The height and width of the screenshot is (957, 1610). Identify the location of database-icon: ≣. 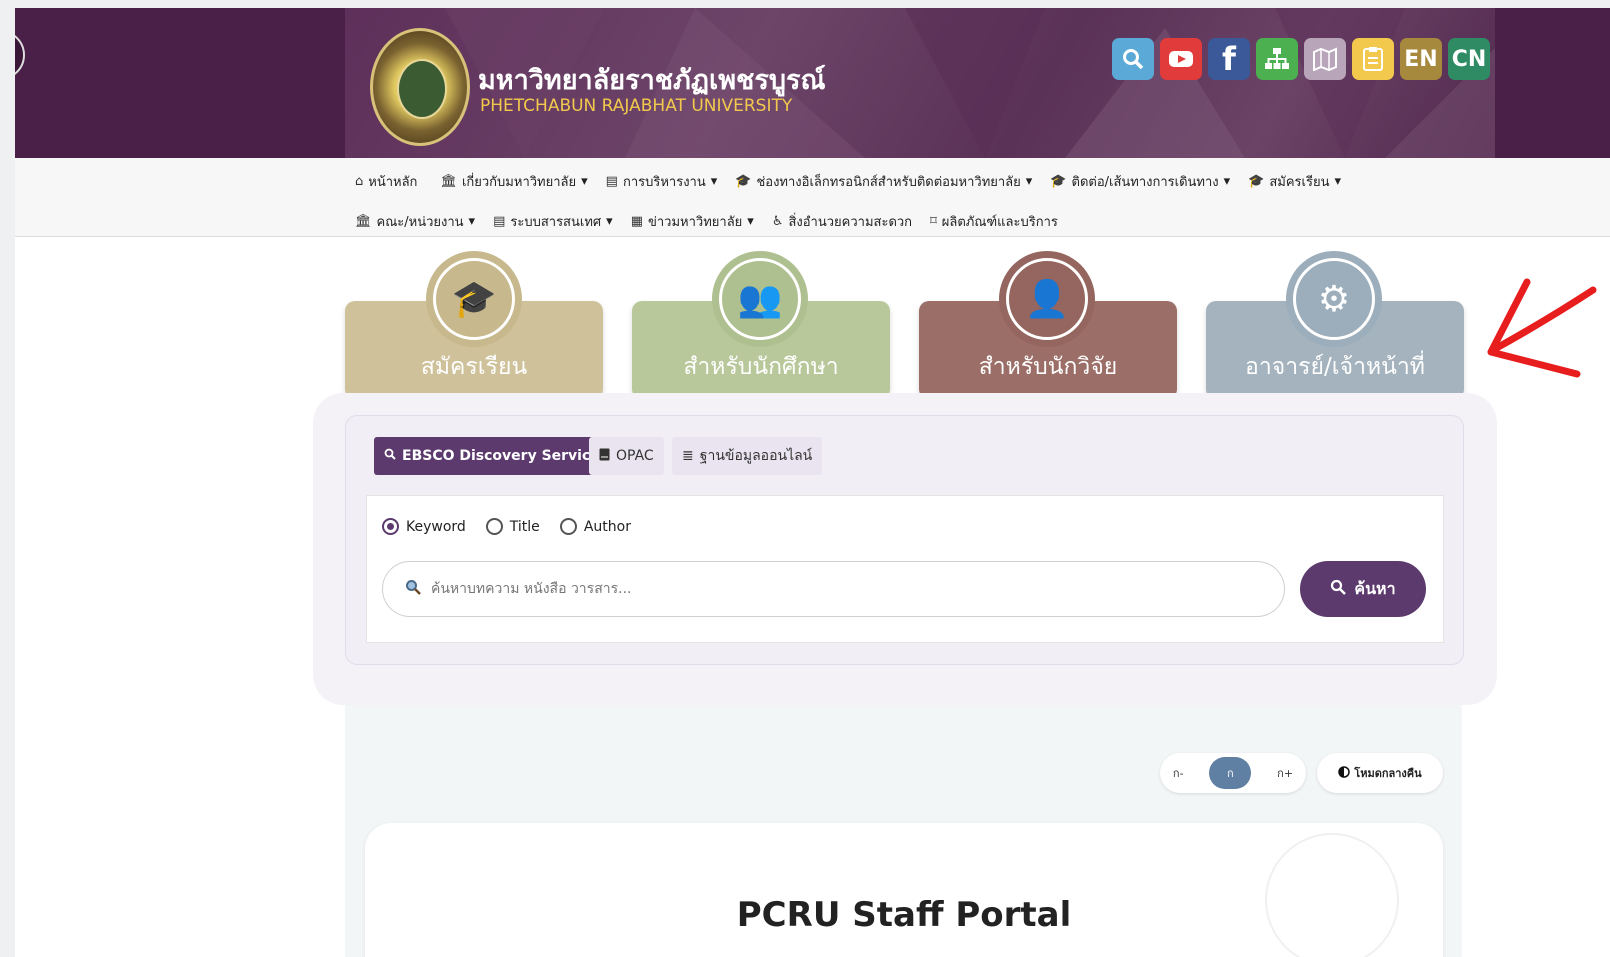
(688, 456).